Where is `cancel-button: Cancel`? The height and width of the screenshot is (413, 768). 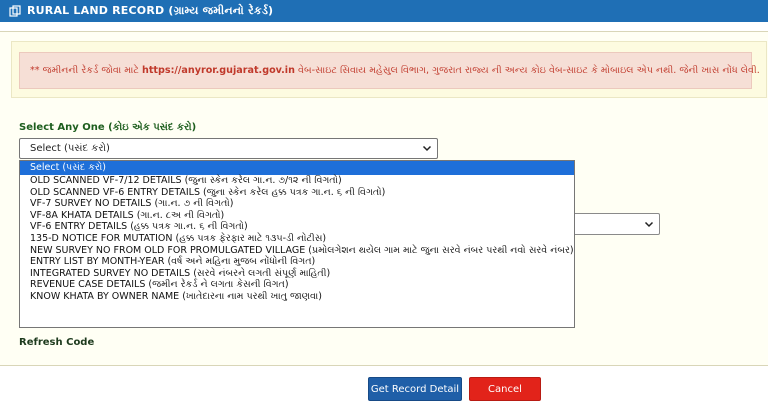 cancel-button: Cancel is located at coordinates (505, 389).